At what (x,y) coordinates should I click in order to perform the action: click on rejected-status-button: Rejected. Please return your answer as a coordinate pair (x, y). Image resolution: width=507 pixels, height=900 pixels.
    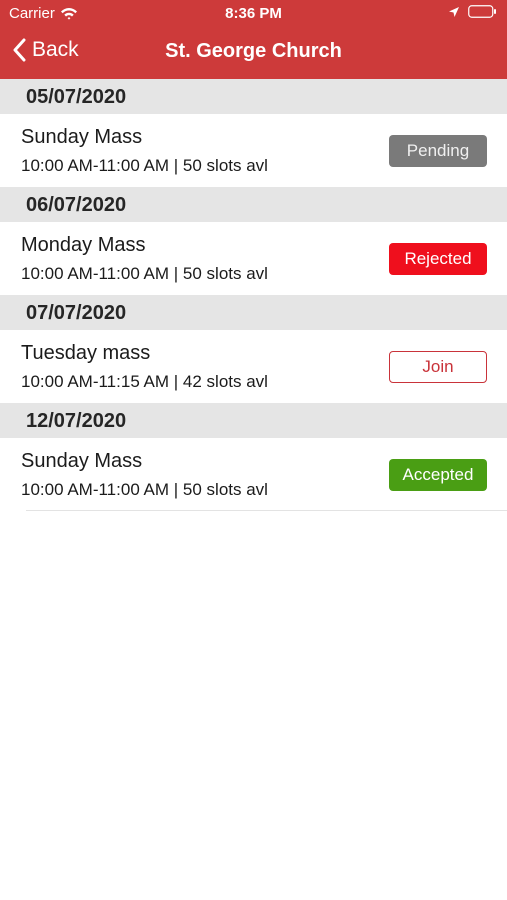
    Looking at the image, I should click on (438, 259).